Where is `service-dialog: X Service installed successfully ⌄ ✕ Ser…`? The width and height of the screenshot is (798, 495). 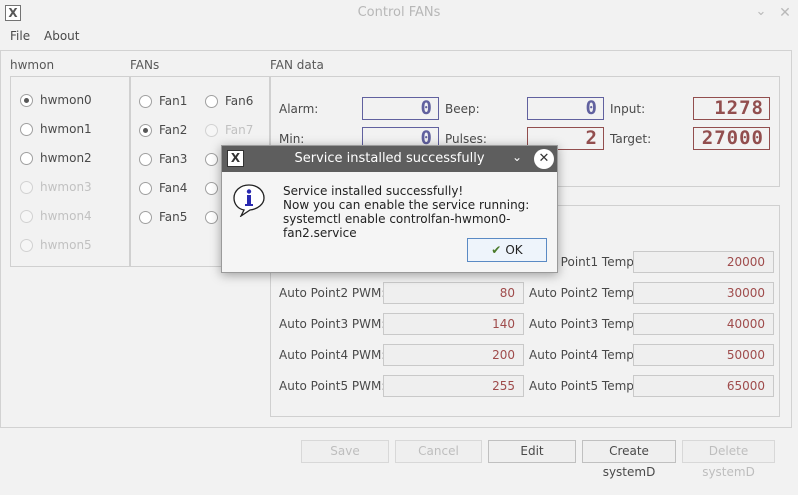
service-dialog: X Service installed successfully ⌄ ✕ Ser… is located at coordinates (389, 209).